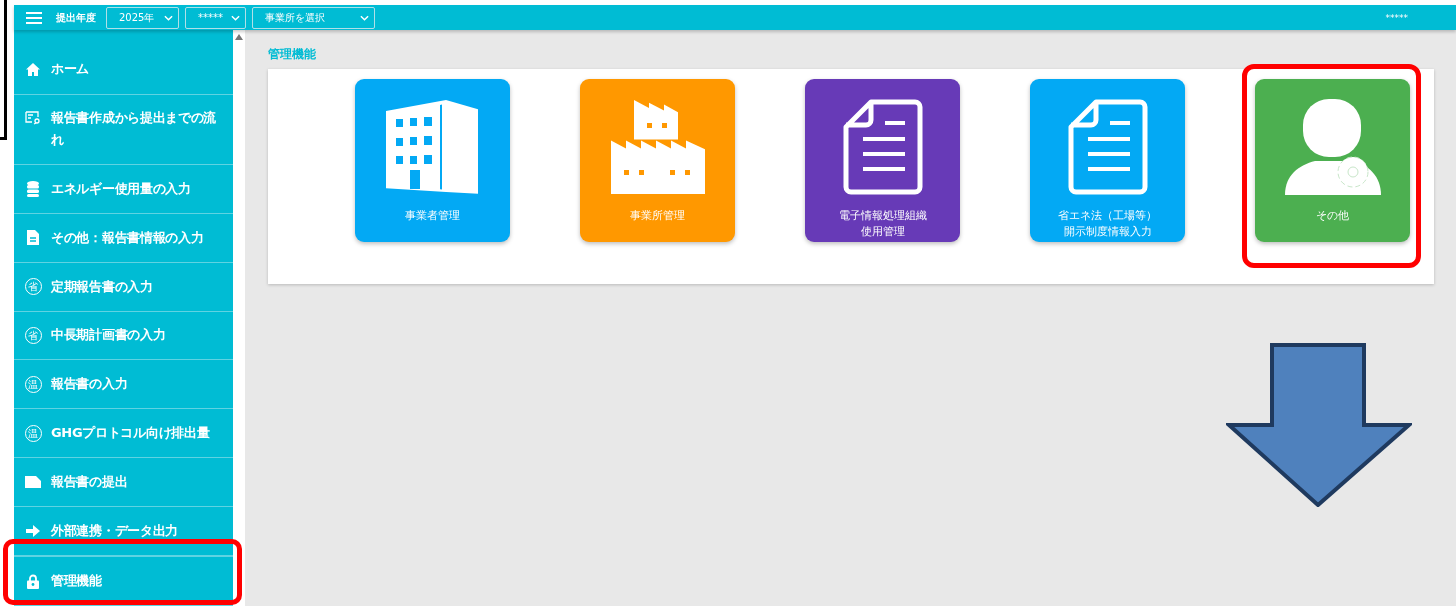  What do you see at coordinates (657, 146) in the screenshot?
I see `factory-icon` at bounding box center [657, 146].